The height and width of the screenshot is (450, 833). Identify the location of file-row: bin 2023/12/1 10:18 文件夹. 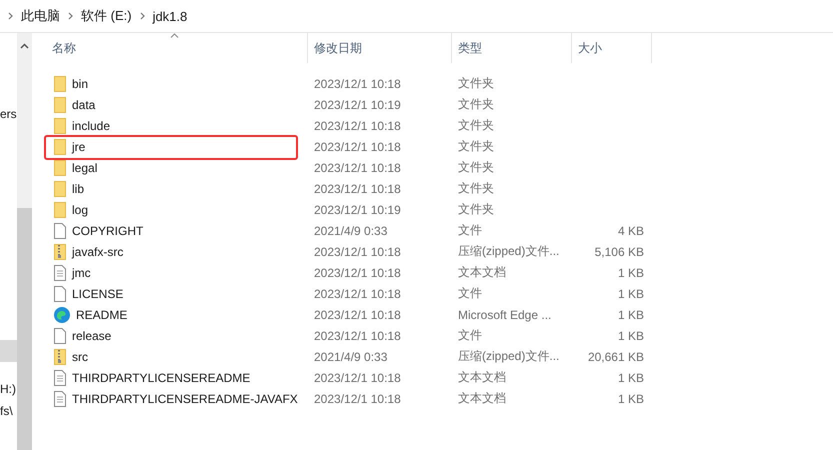
(439, 83).